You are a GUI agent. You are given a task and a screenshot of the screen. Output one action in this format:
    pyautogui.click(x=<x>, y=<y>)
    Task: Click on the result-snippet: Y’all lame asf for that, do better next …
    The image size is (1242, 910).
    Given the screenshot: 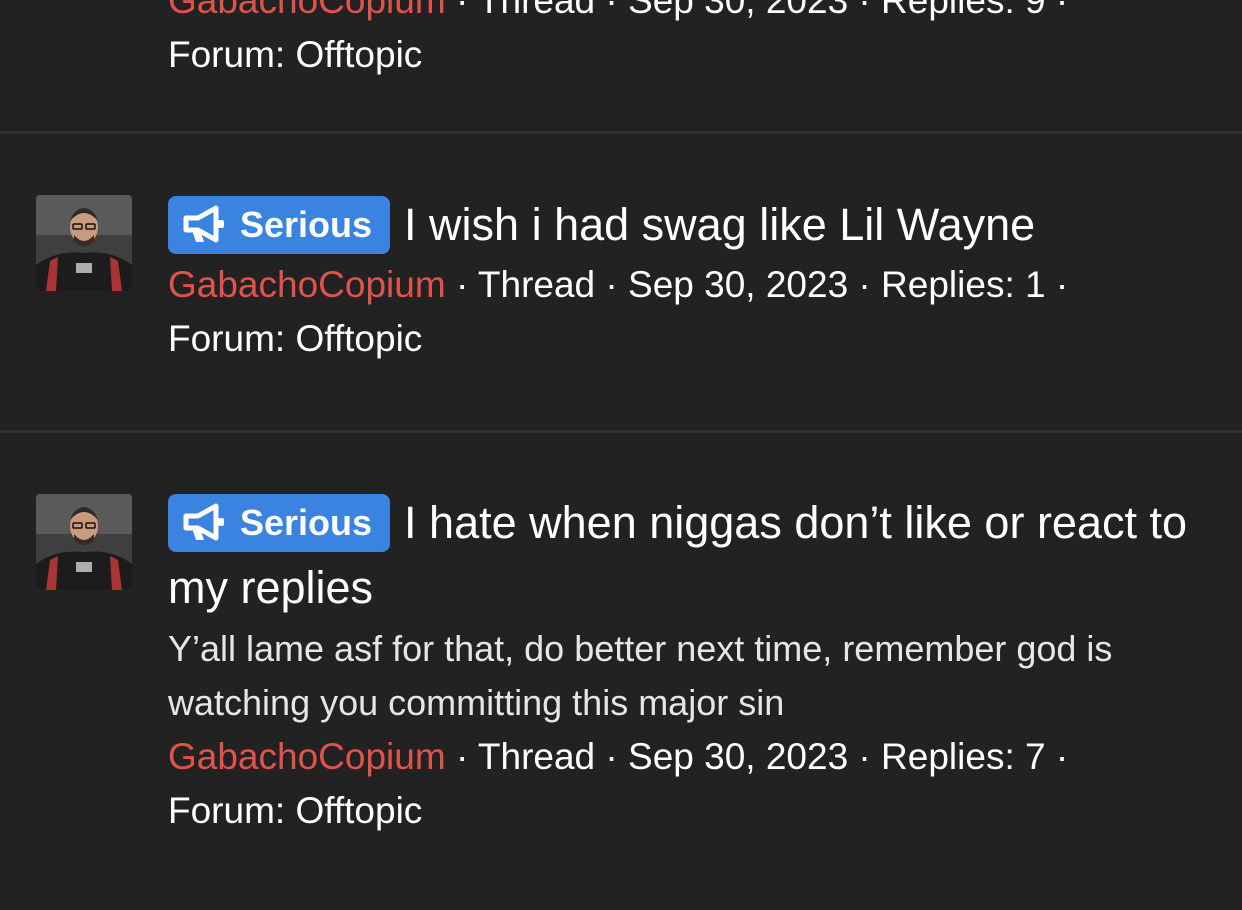 What is the action you would take?
    pyautogui.click(x=640, y=675)
    